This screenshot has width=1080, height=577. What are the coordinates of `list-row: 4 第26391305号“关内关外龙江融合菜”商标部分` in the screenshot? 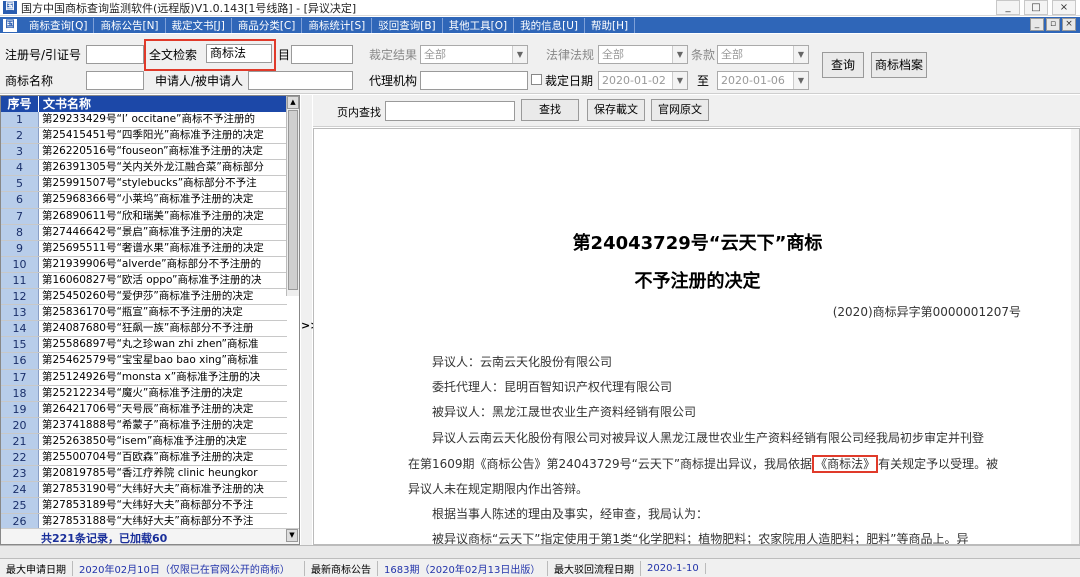 It's located at (144, 168).